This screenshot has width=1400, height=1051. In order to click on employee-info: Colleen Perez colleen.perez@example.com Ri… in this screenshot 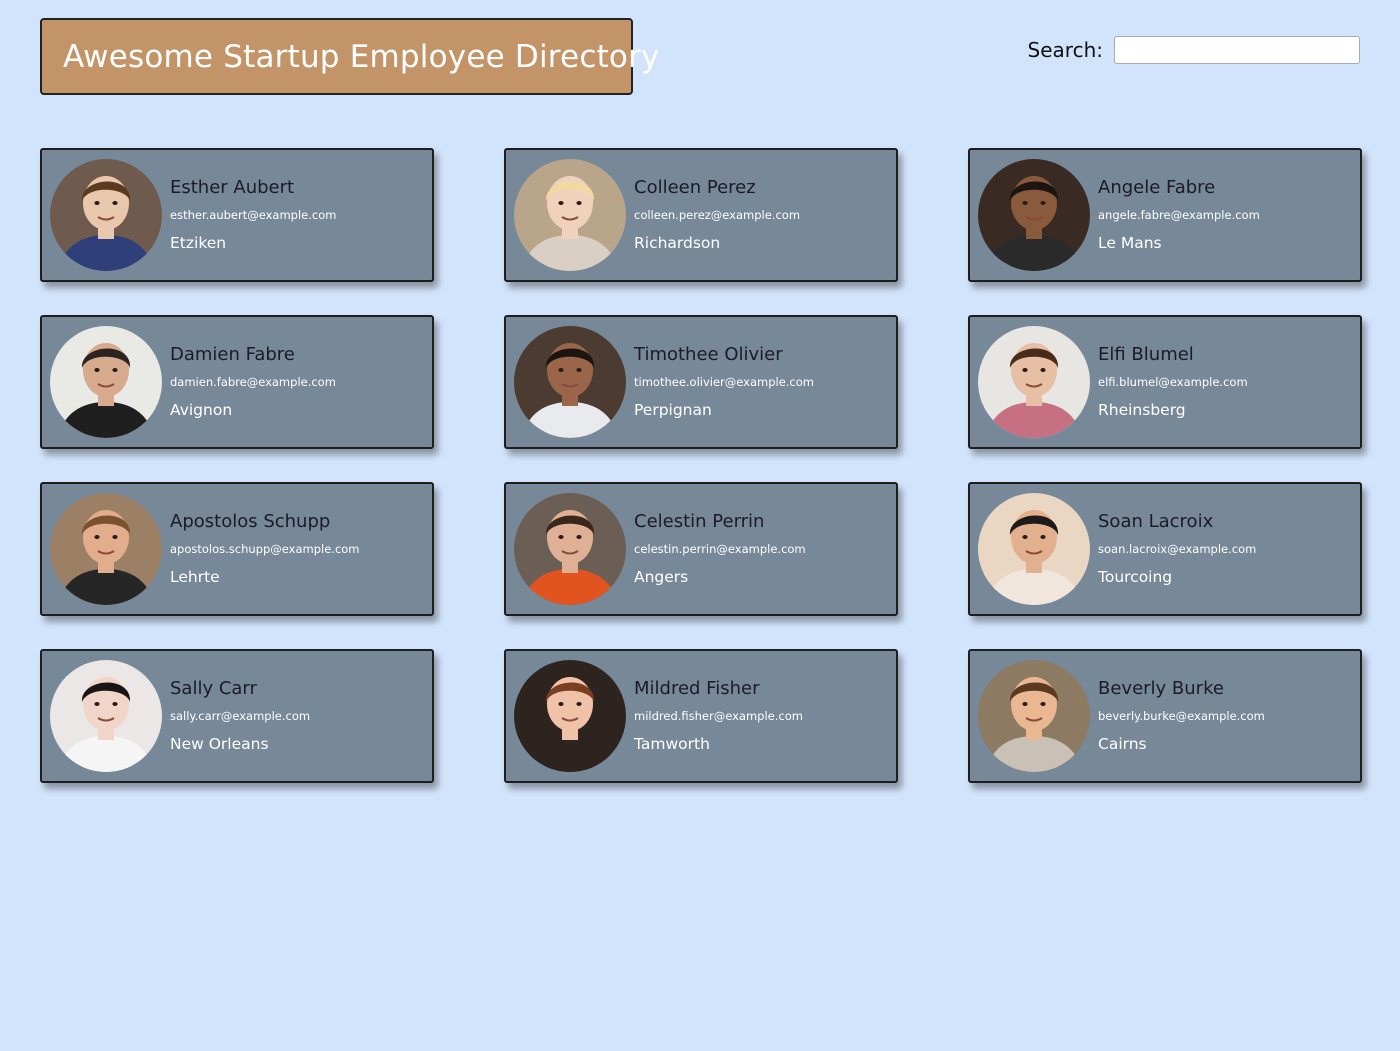, I will do `click(717, 215)`.